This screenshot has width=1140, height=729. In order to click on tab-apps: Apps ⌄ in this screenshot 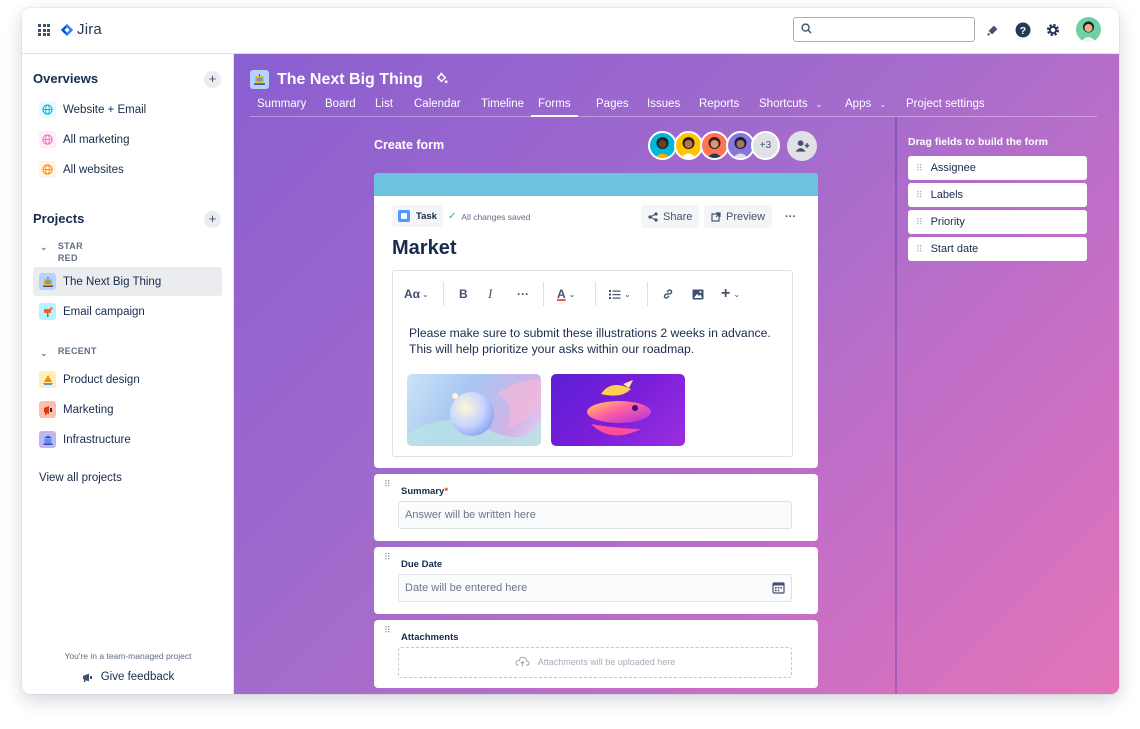, I will do `click(865, 107)`.